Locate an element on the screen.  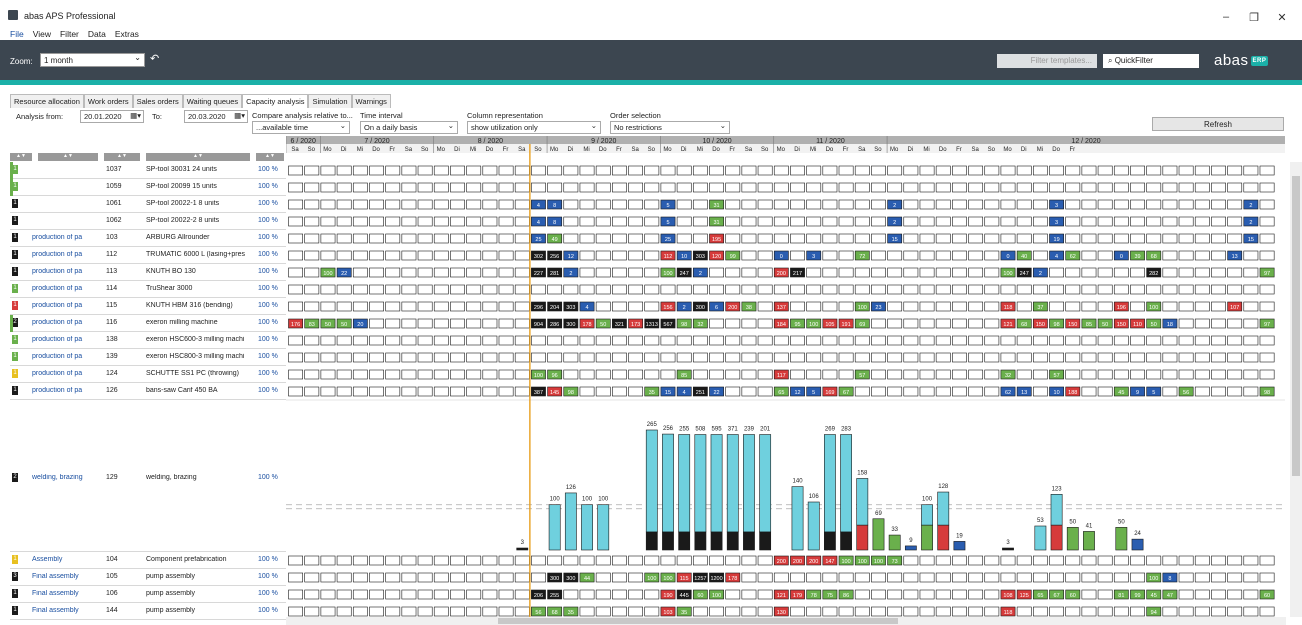
refresh-button: Refresh is located at coordinates (1218, 124).